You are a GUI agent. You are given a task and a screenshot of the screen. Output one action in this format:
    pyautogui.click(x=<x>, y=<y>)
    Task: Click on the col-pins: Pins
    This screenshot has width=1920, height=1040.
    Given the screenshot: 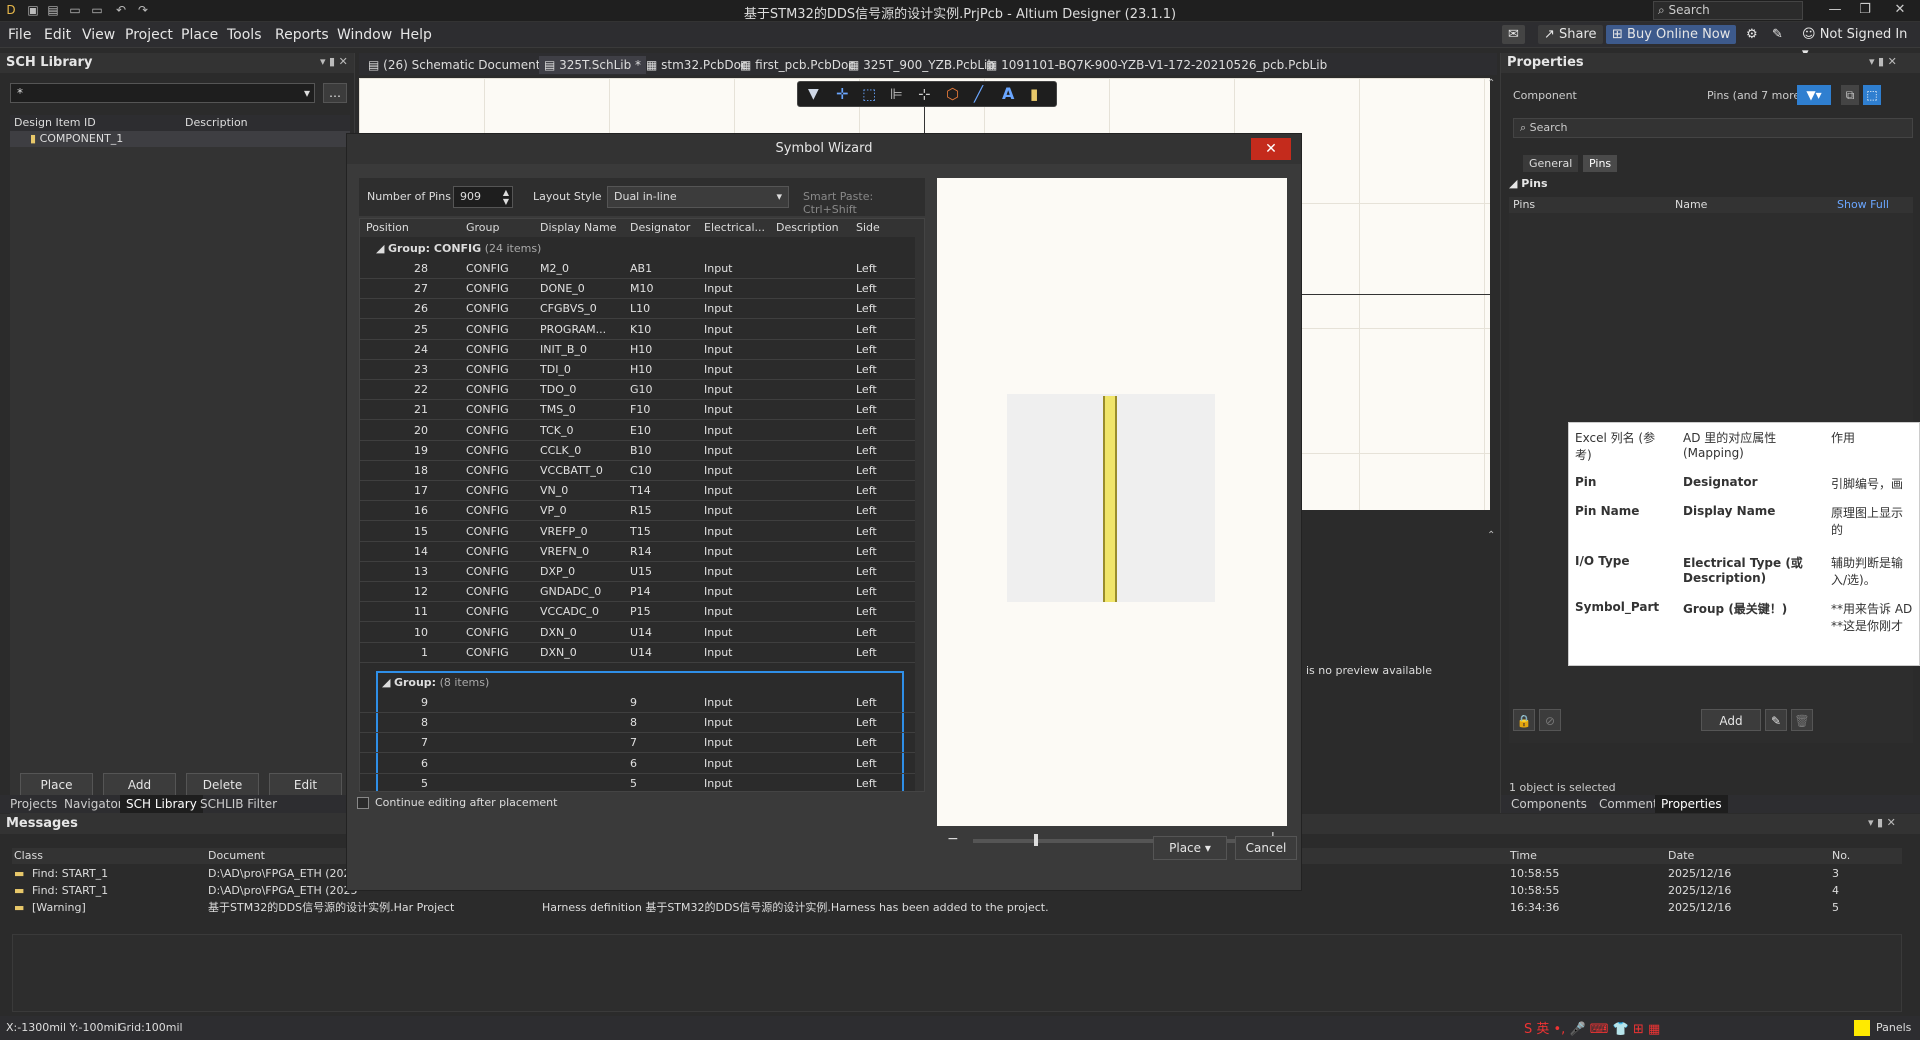 What is the action you would take?
    pyautogui.click(x=1524, y=205)
    